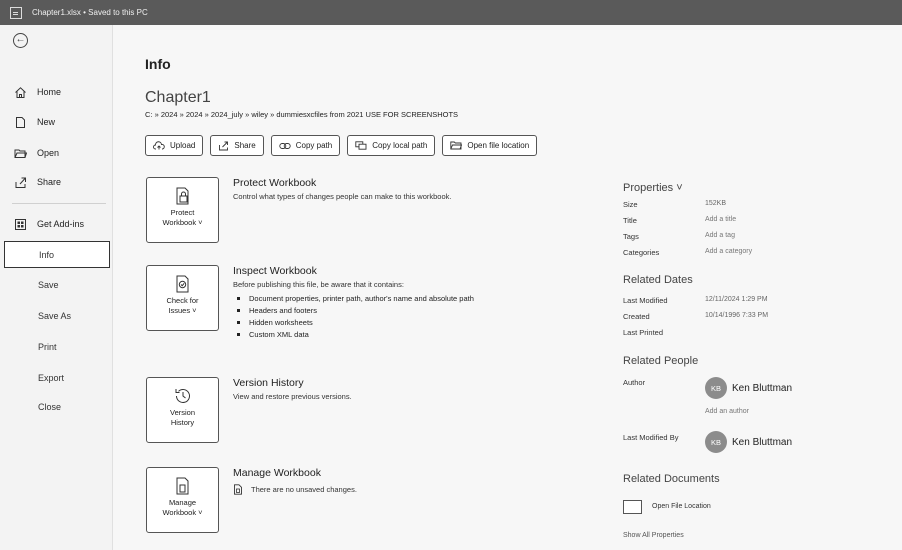 This screenshot has width=902, height=550. I want to click on copy-local-path-icon, so click(361, 145).